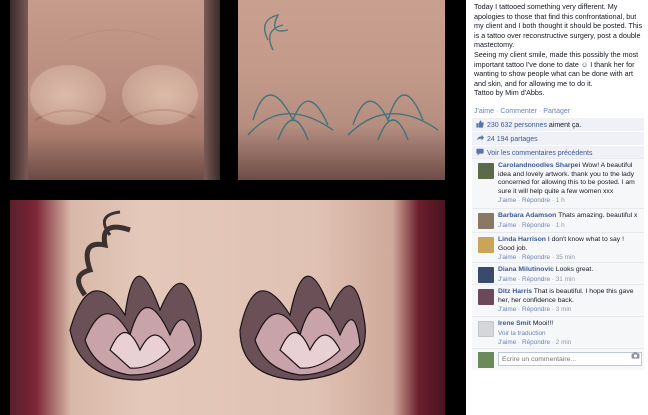  I want to click on comment-author: Diana Milutinovic, so click(526, 269).